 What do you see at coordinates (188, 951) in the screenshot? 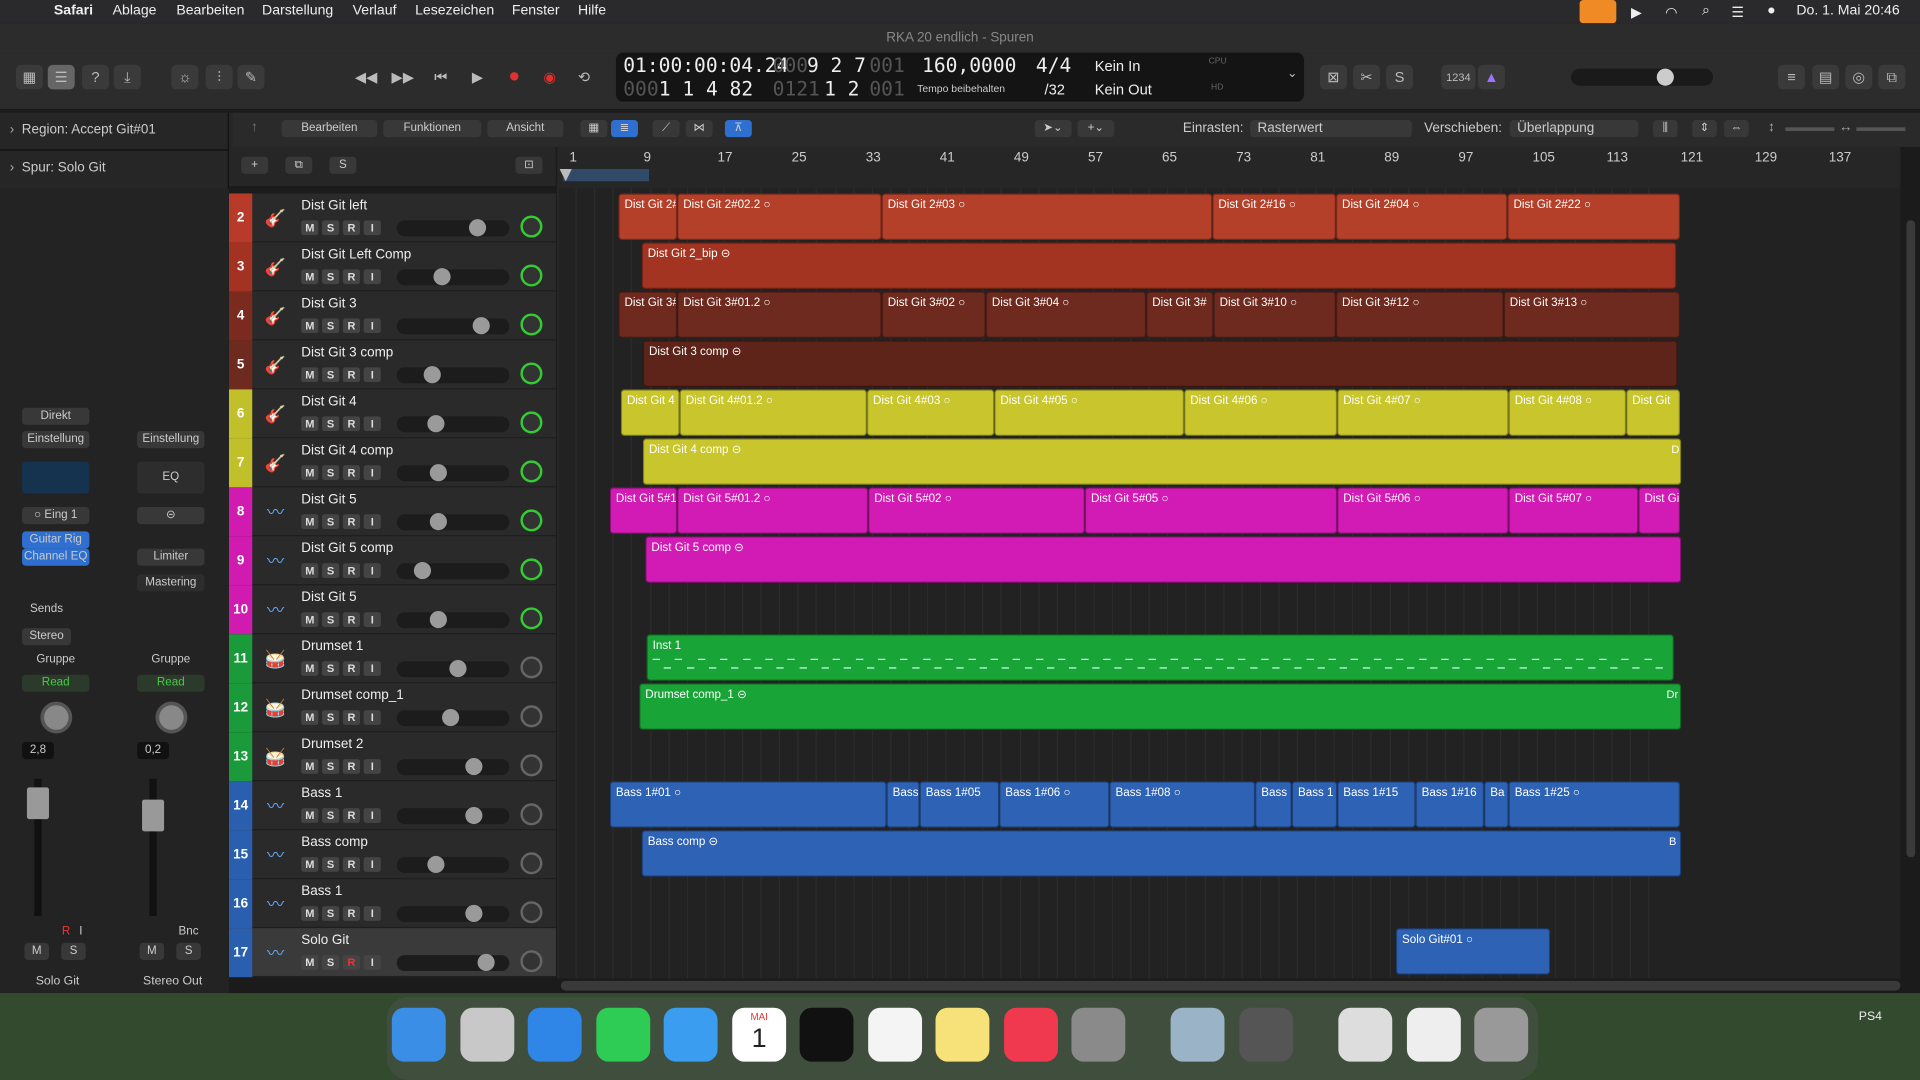
I see `solo-right: S` at bounding box center [188, 951].